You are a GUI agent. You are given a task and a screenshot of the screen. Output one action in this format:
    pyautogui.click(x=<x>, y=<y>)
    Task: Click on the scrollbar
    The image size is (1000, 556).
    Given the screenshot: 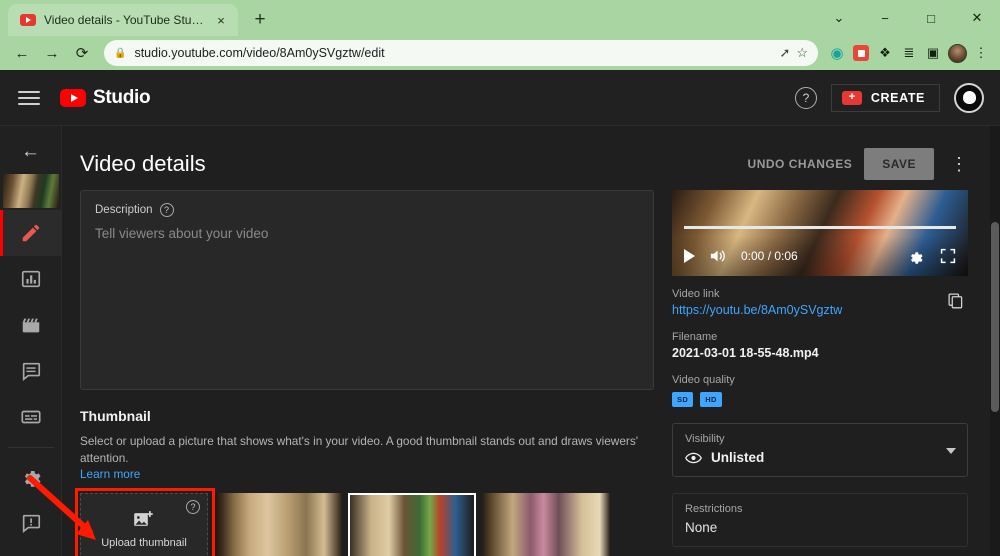 What is the action you would take?
    pyautogui.click(x=995, y=341)
    